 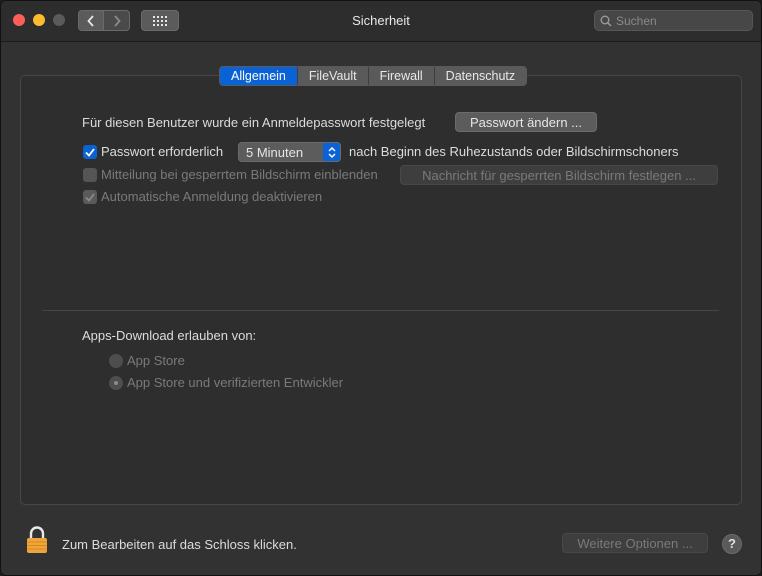 What do you see at coordinates (212, 196) in the screenshot?
I see `disable-auto-login-label: Automatische Anmeldung deaktivieren` at bounding box center [212, 196].